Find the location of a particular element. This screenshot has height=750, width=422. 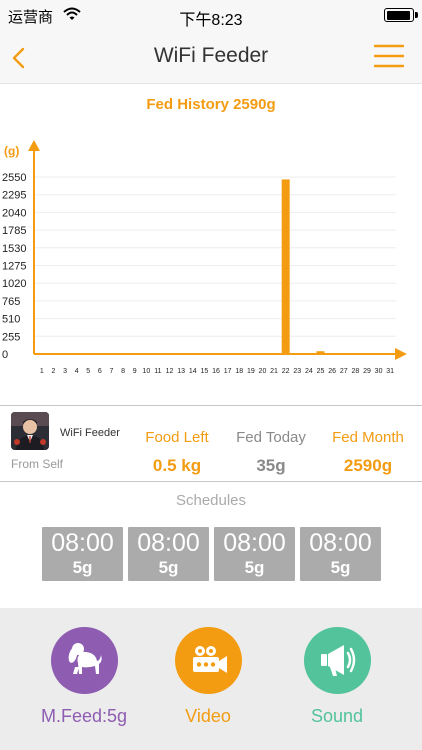

x-tick-label: 1 is located at coordinates (42, 371).